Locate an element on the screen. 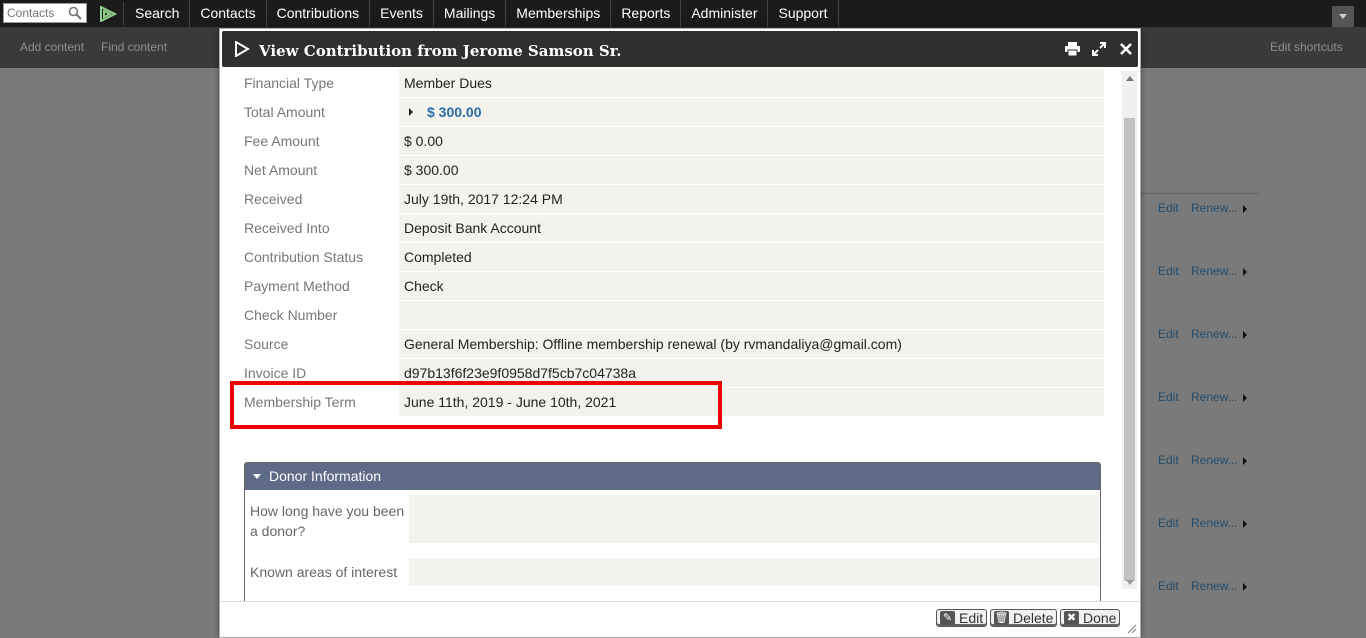 This screenshot has height=638, width=1366. menu-events: Events is located at coordinates (402, 13).